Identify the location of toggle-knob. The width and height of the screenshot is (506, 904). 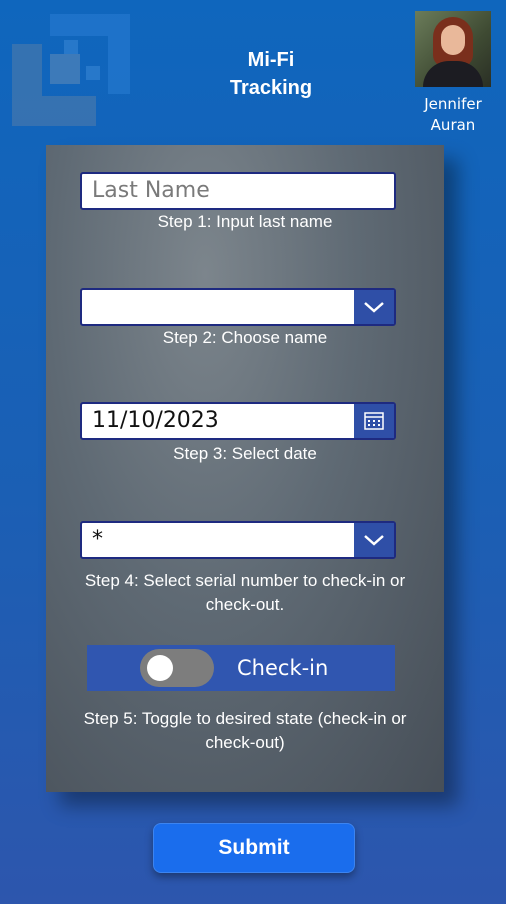
(160, 668).